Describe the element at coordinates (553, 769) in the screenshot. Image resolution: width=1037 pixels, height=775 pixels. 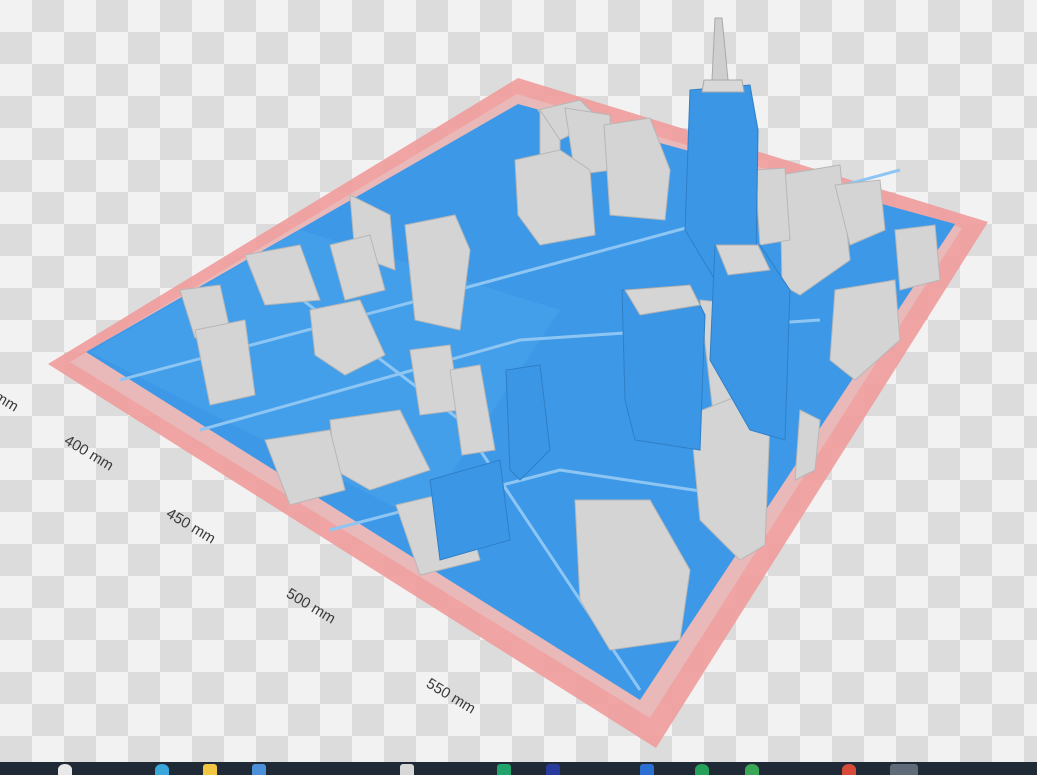
I see `app-icon-dark` at that location.